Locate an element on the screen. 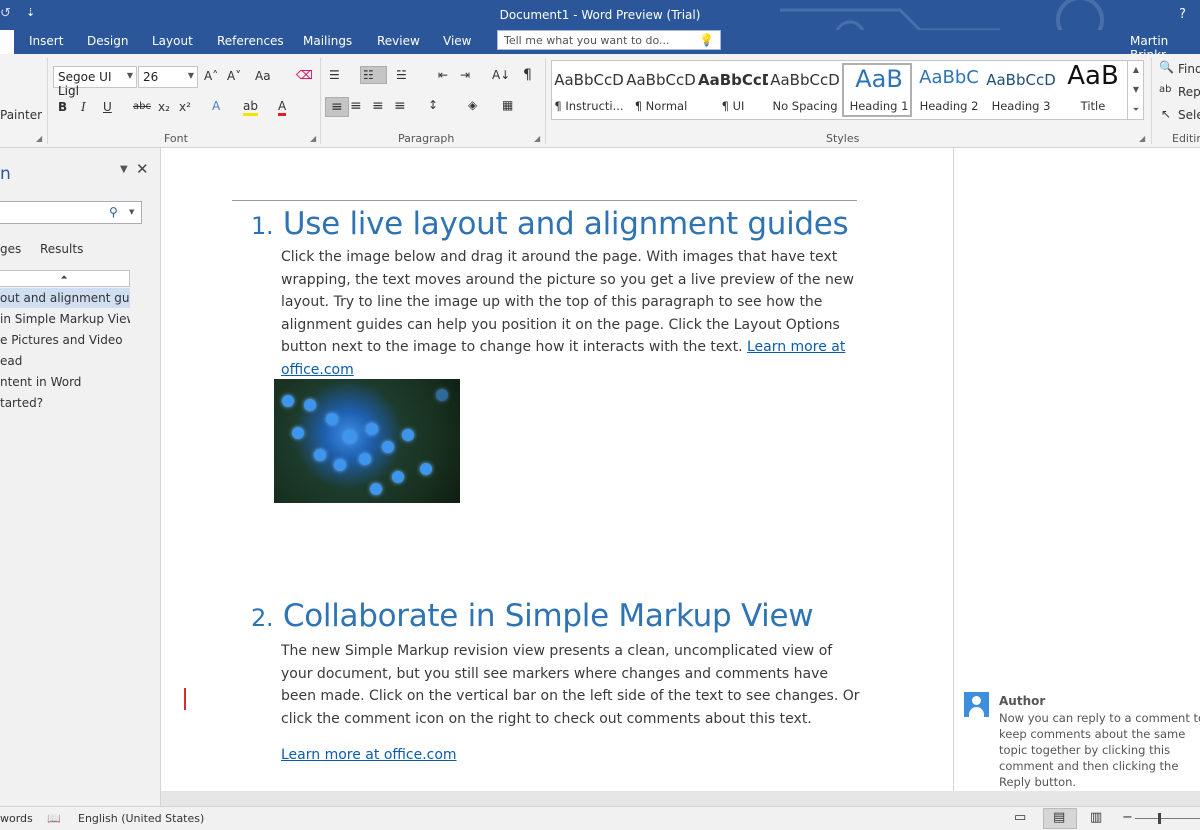  style-heading-3: AaBbCcD Heading 3 is located at coordinates (1021, 90).